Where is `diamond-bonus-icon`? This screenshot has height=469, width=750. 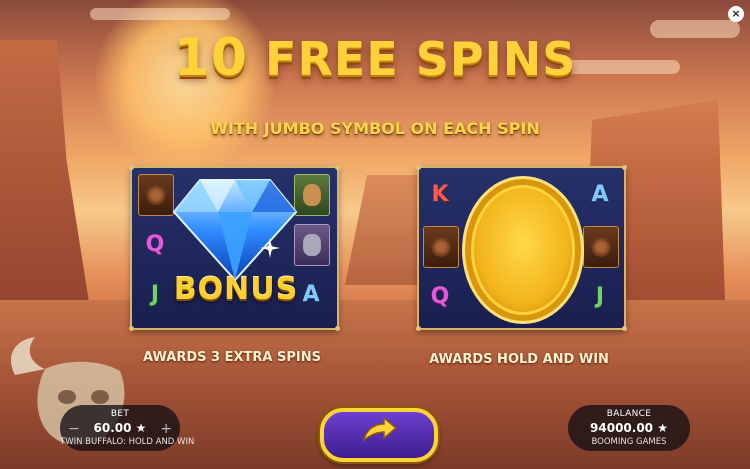
diamond-bonus-icon is located at coordinates (235, 230).